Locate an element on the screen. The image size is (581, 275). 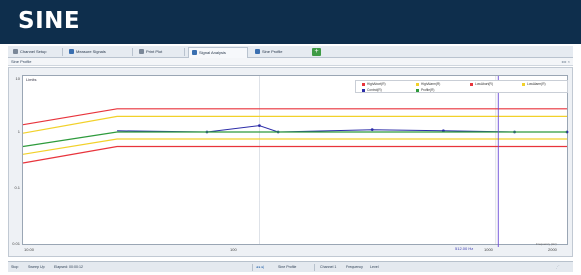
legend-label: HighAbort(R) is located at coordinates (376, 84).